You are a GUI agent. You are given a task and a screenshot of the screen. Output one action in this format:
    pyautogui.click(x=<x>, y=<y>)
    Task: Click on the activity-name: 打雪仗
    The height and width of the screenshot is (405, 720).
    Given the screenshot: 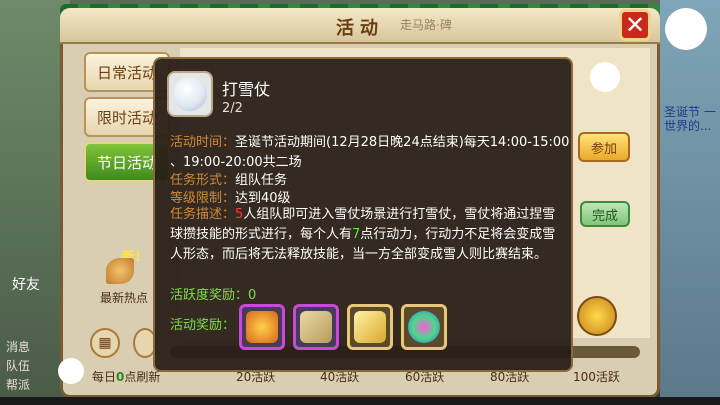 What is the action you would take?
    pyautogui.click(x=246, y=89)
    